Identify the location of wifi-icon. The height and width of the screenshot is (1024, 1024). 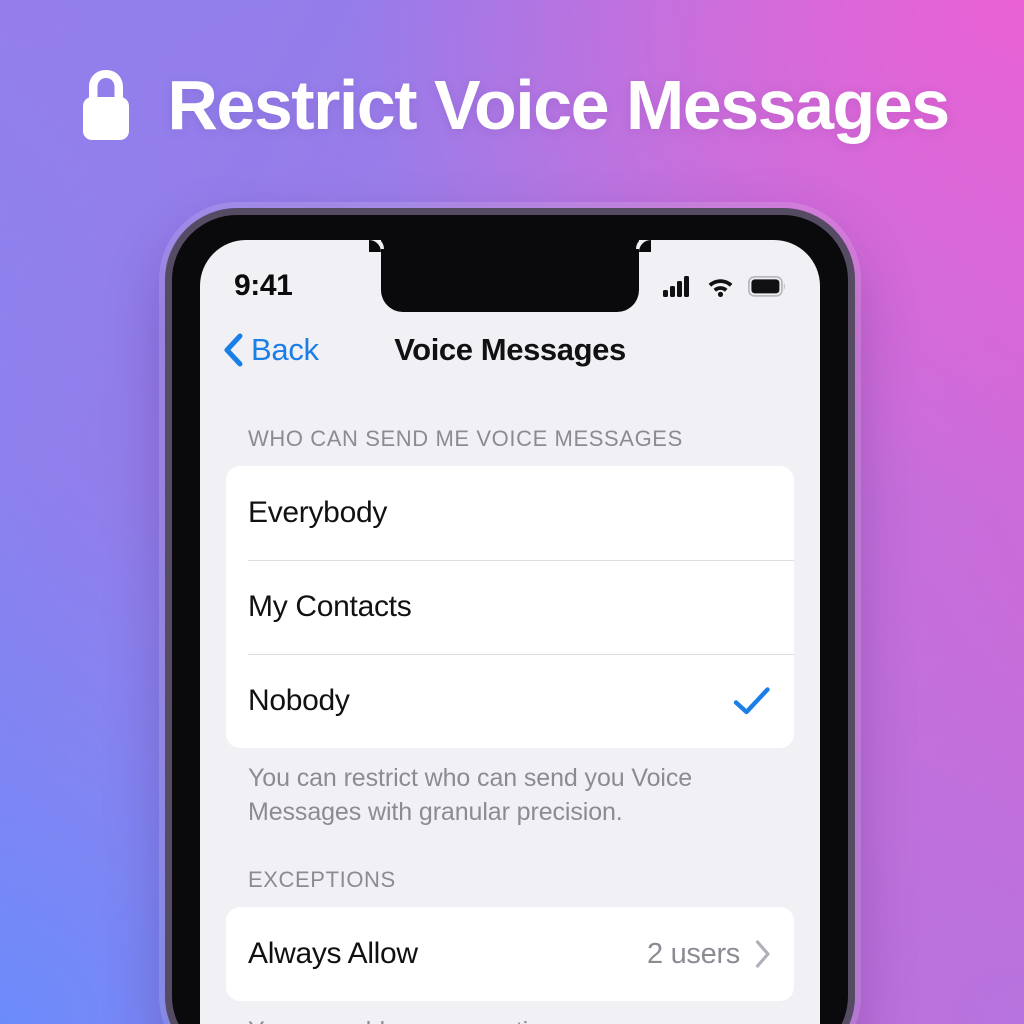
(720, 288).